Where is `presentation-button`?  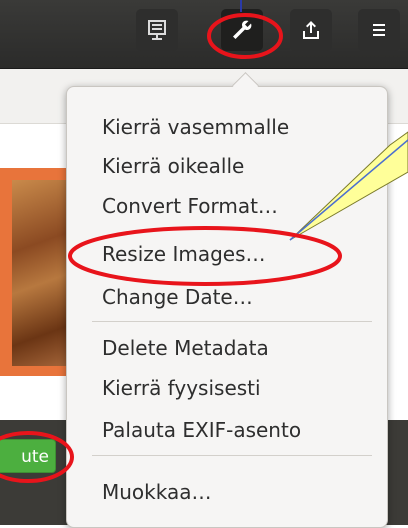
presentation-button is located at coordinates (157, 30).